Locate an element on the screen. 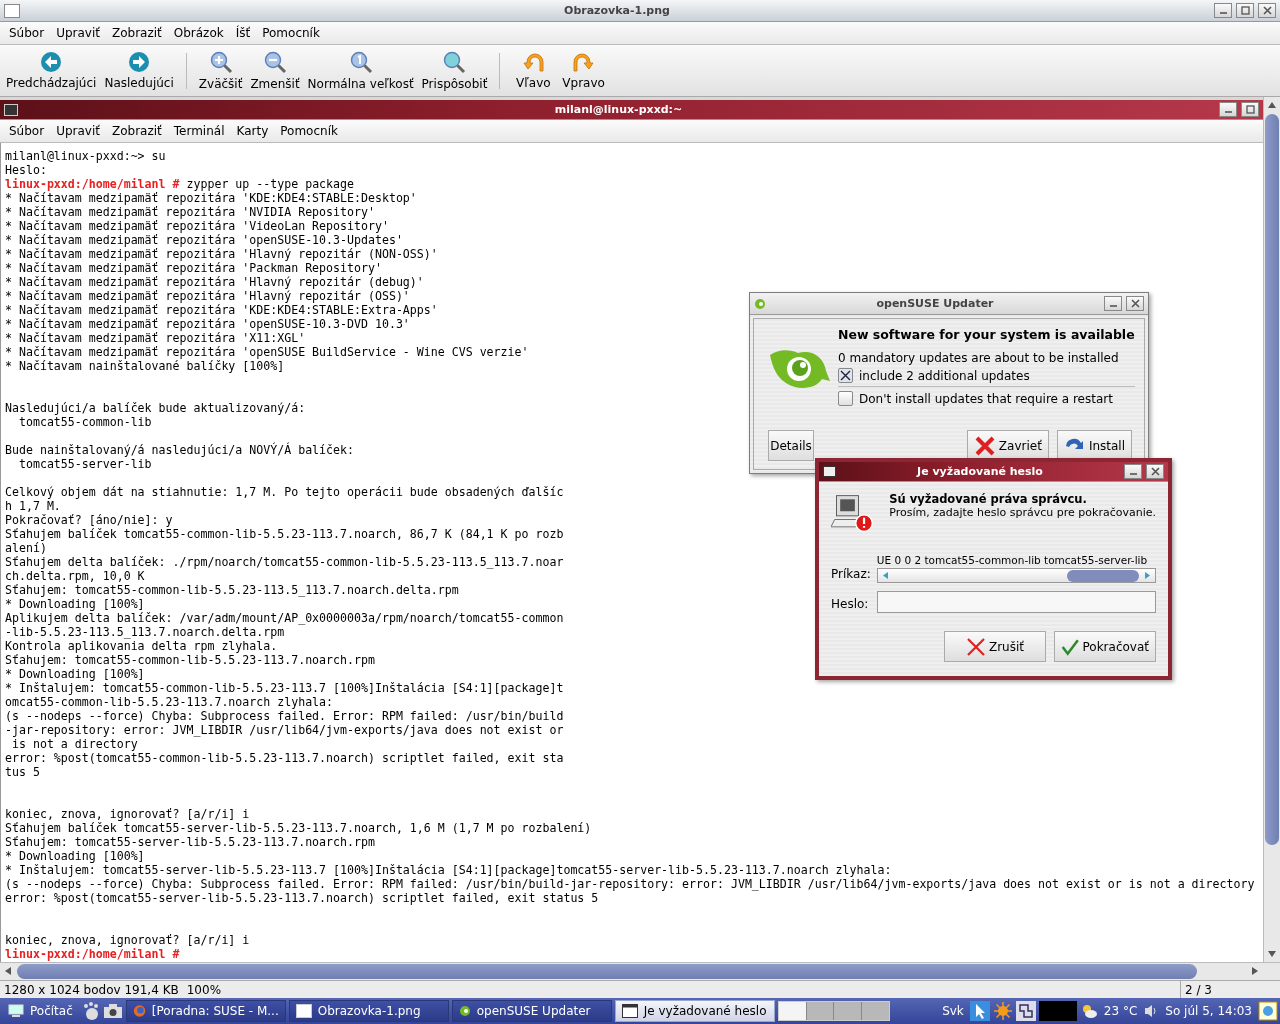  desktop-icon is located at coordinates (1268, 1011).